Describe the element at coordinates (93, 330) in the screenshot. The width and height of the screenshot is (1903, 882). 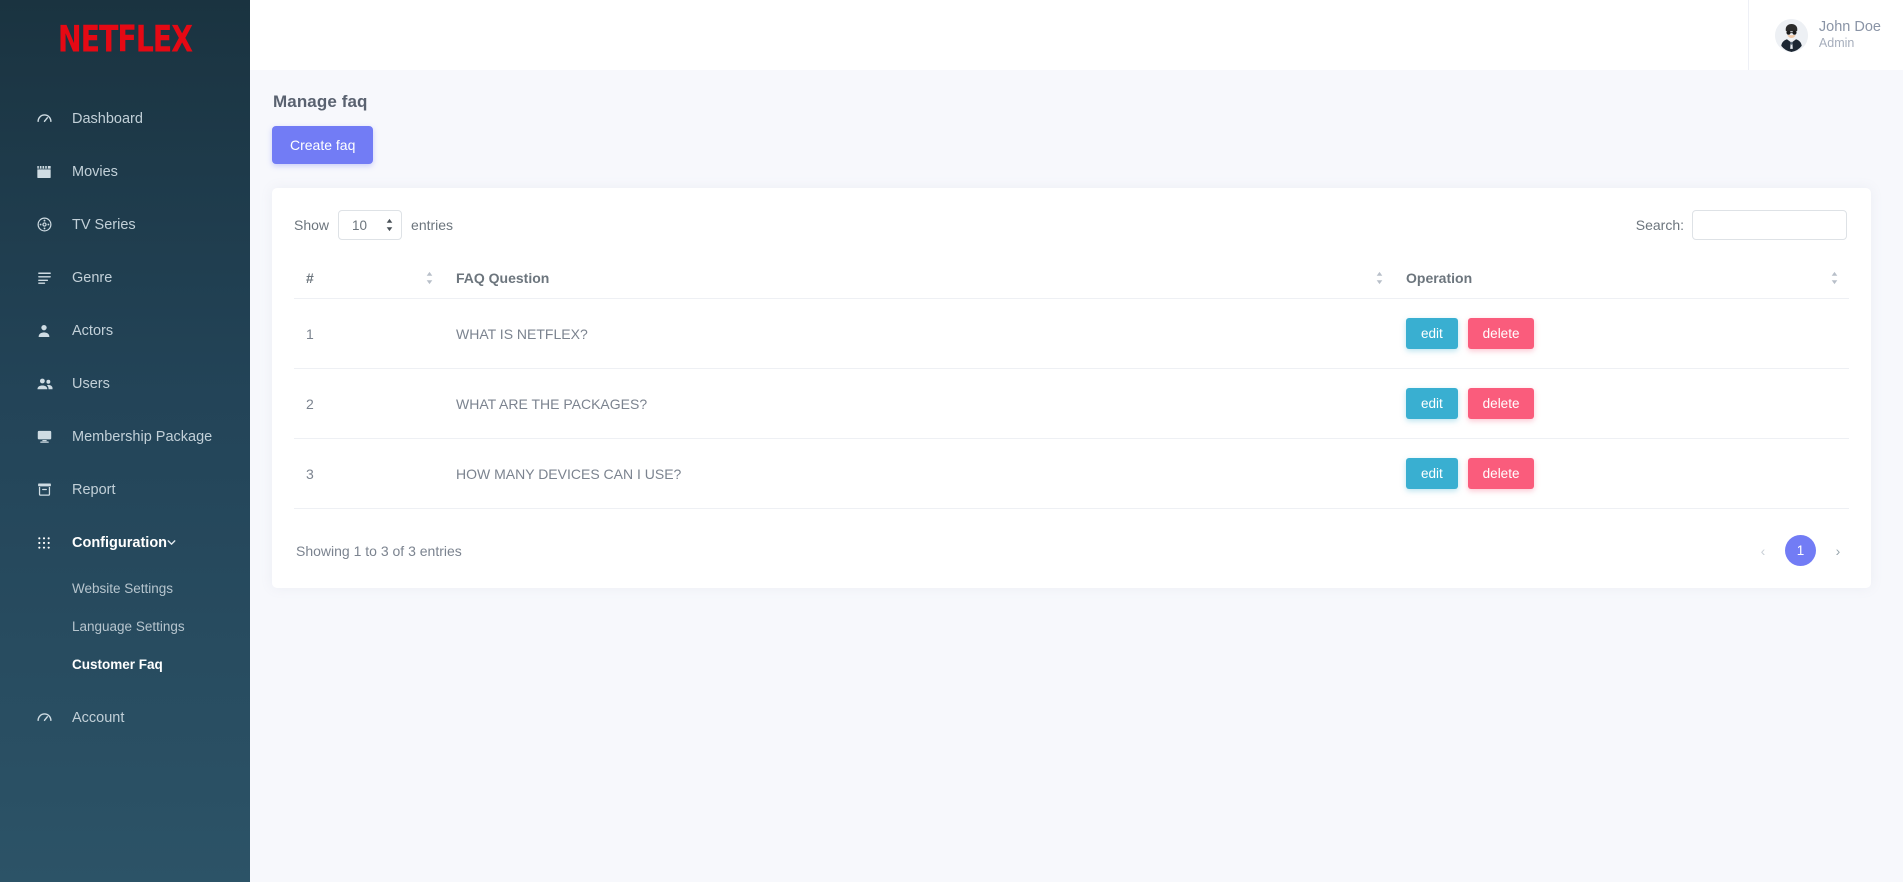
I see `sidebar-item-label: Actors` at that location.